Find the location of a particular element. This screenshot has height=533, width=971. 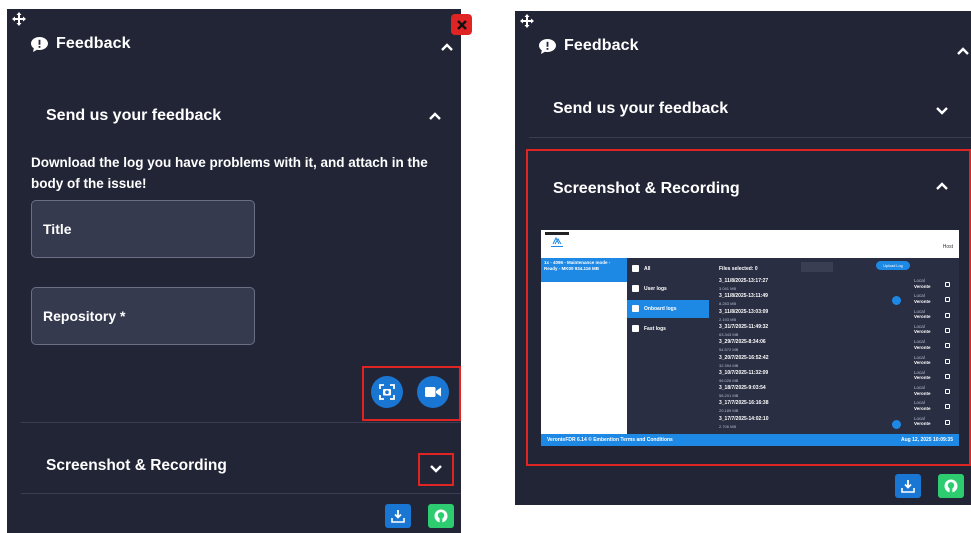

preview-file-row: 3_18/7/2025-9:03:54 58.201 MB Local Veronte is located at coordinates (837, 393).